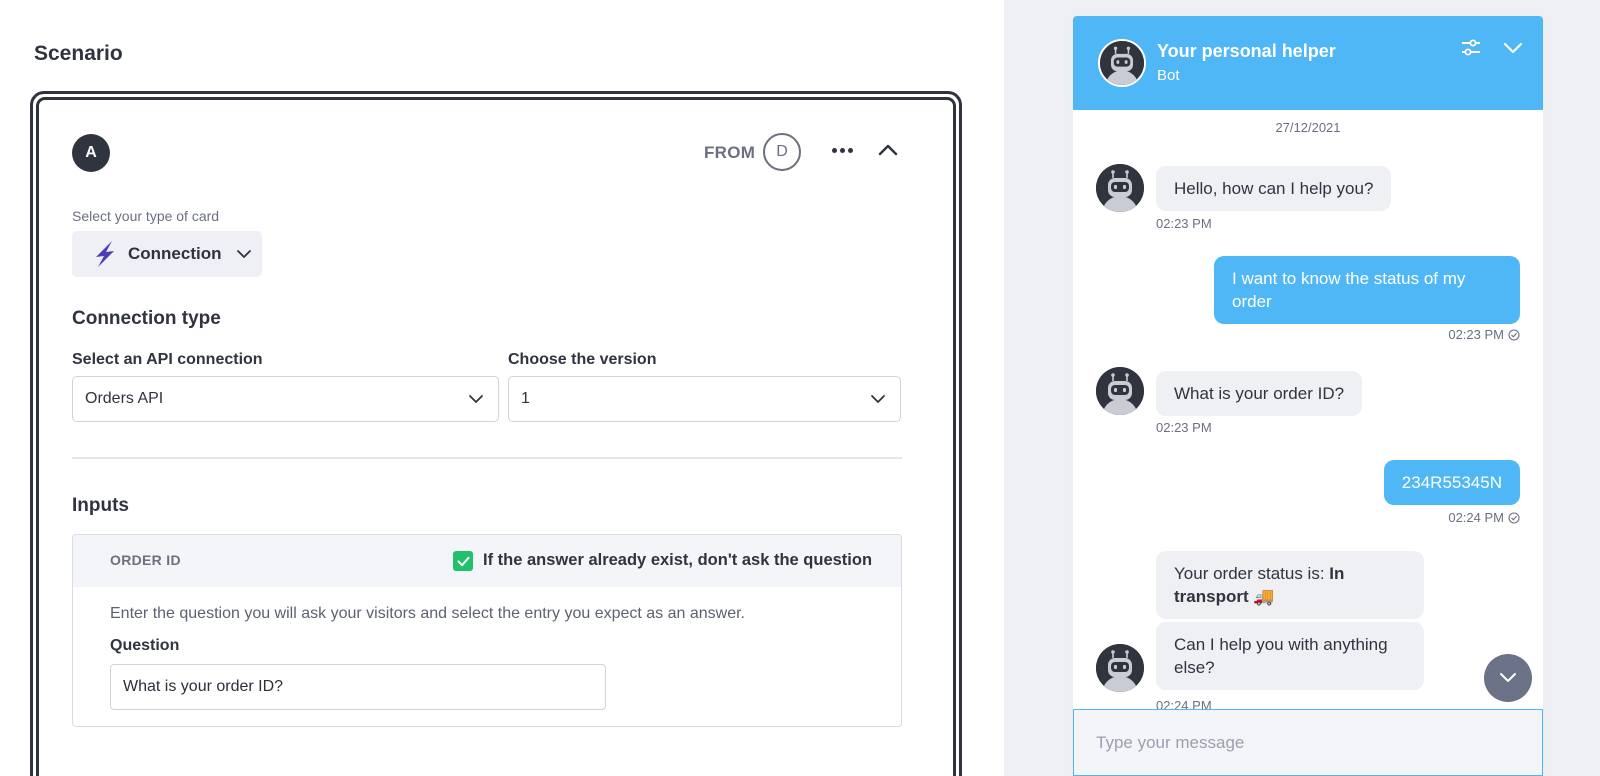  Describe the element at coordinates (1274, 188) in the screenshot. I see `message-bubble: Hello, how can I help you?` at that location.